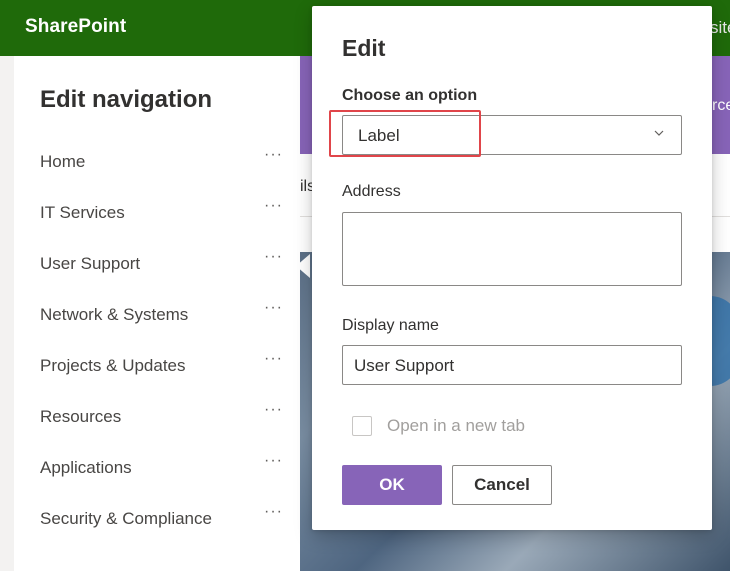  I want to click on annotation-highlight-box, so click(405, 133).